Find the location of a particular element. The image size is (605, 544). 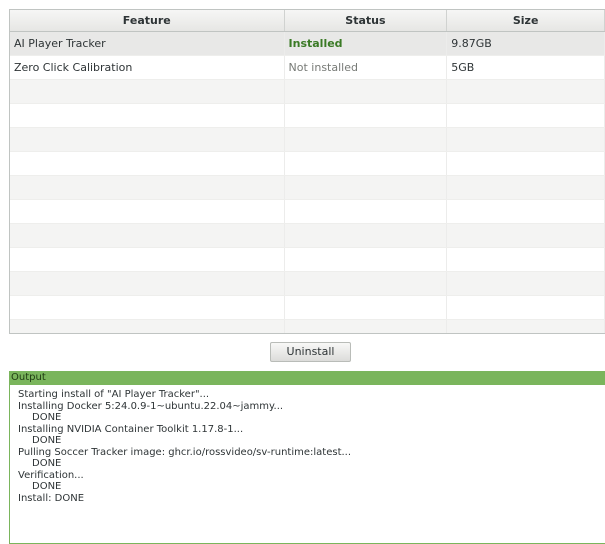

size-cell: 9.87GB is located at coordinates (526, 43).